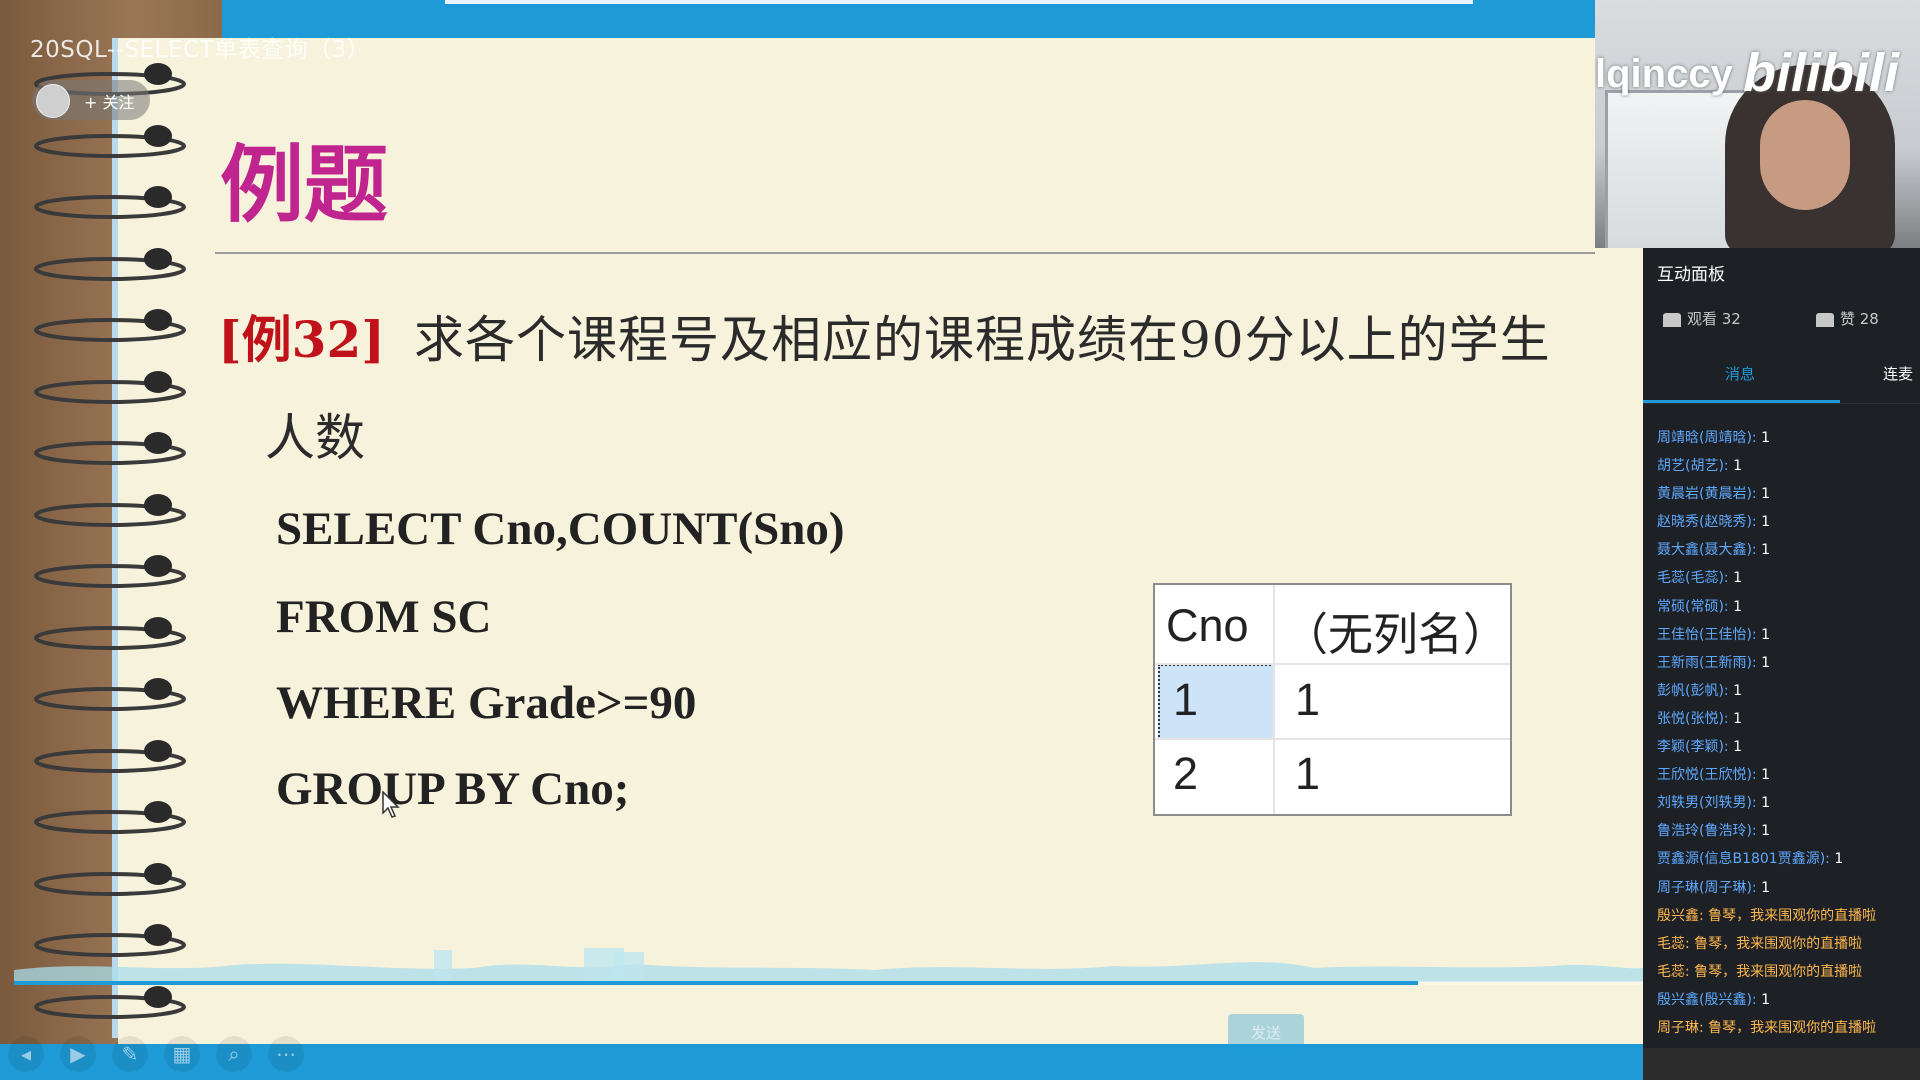  I want to click on chat-message-author: 毛蕊(毛蕊):, so click(1693, 578).